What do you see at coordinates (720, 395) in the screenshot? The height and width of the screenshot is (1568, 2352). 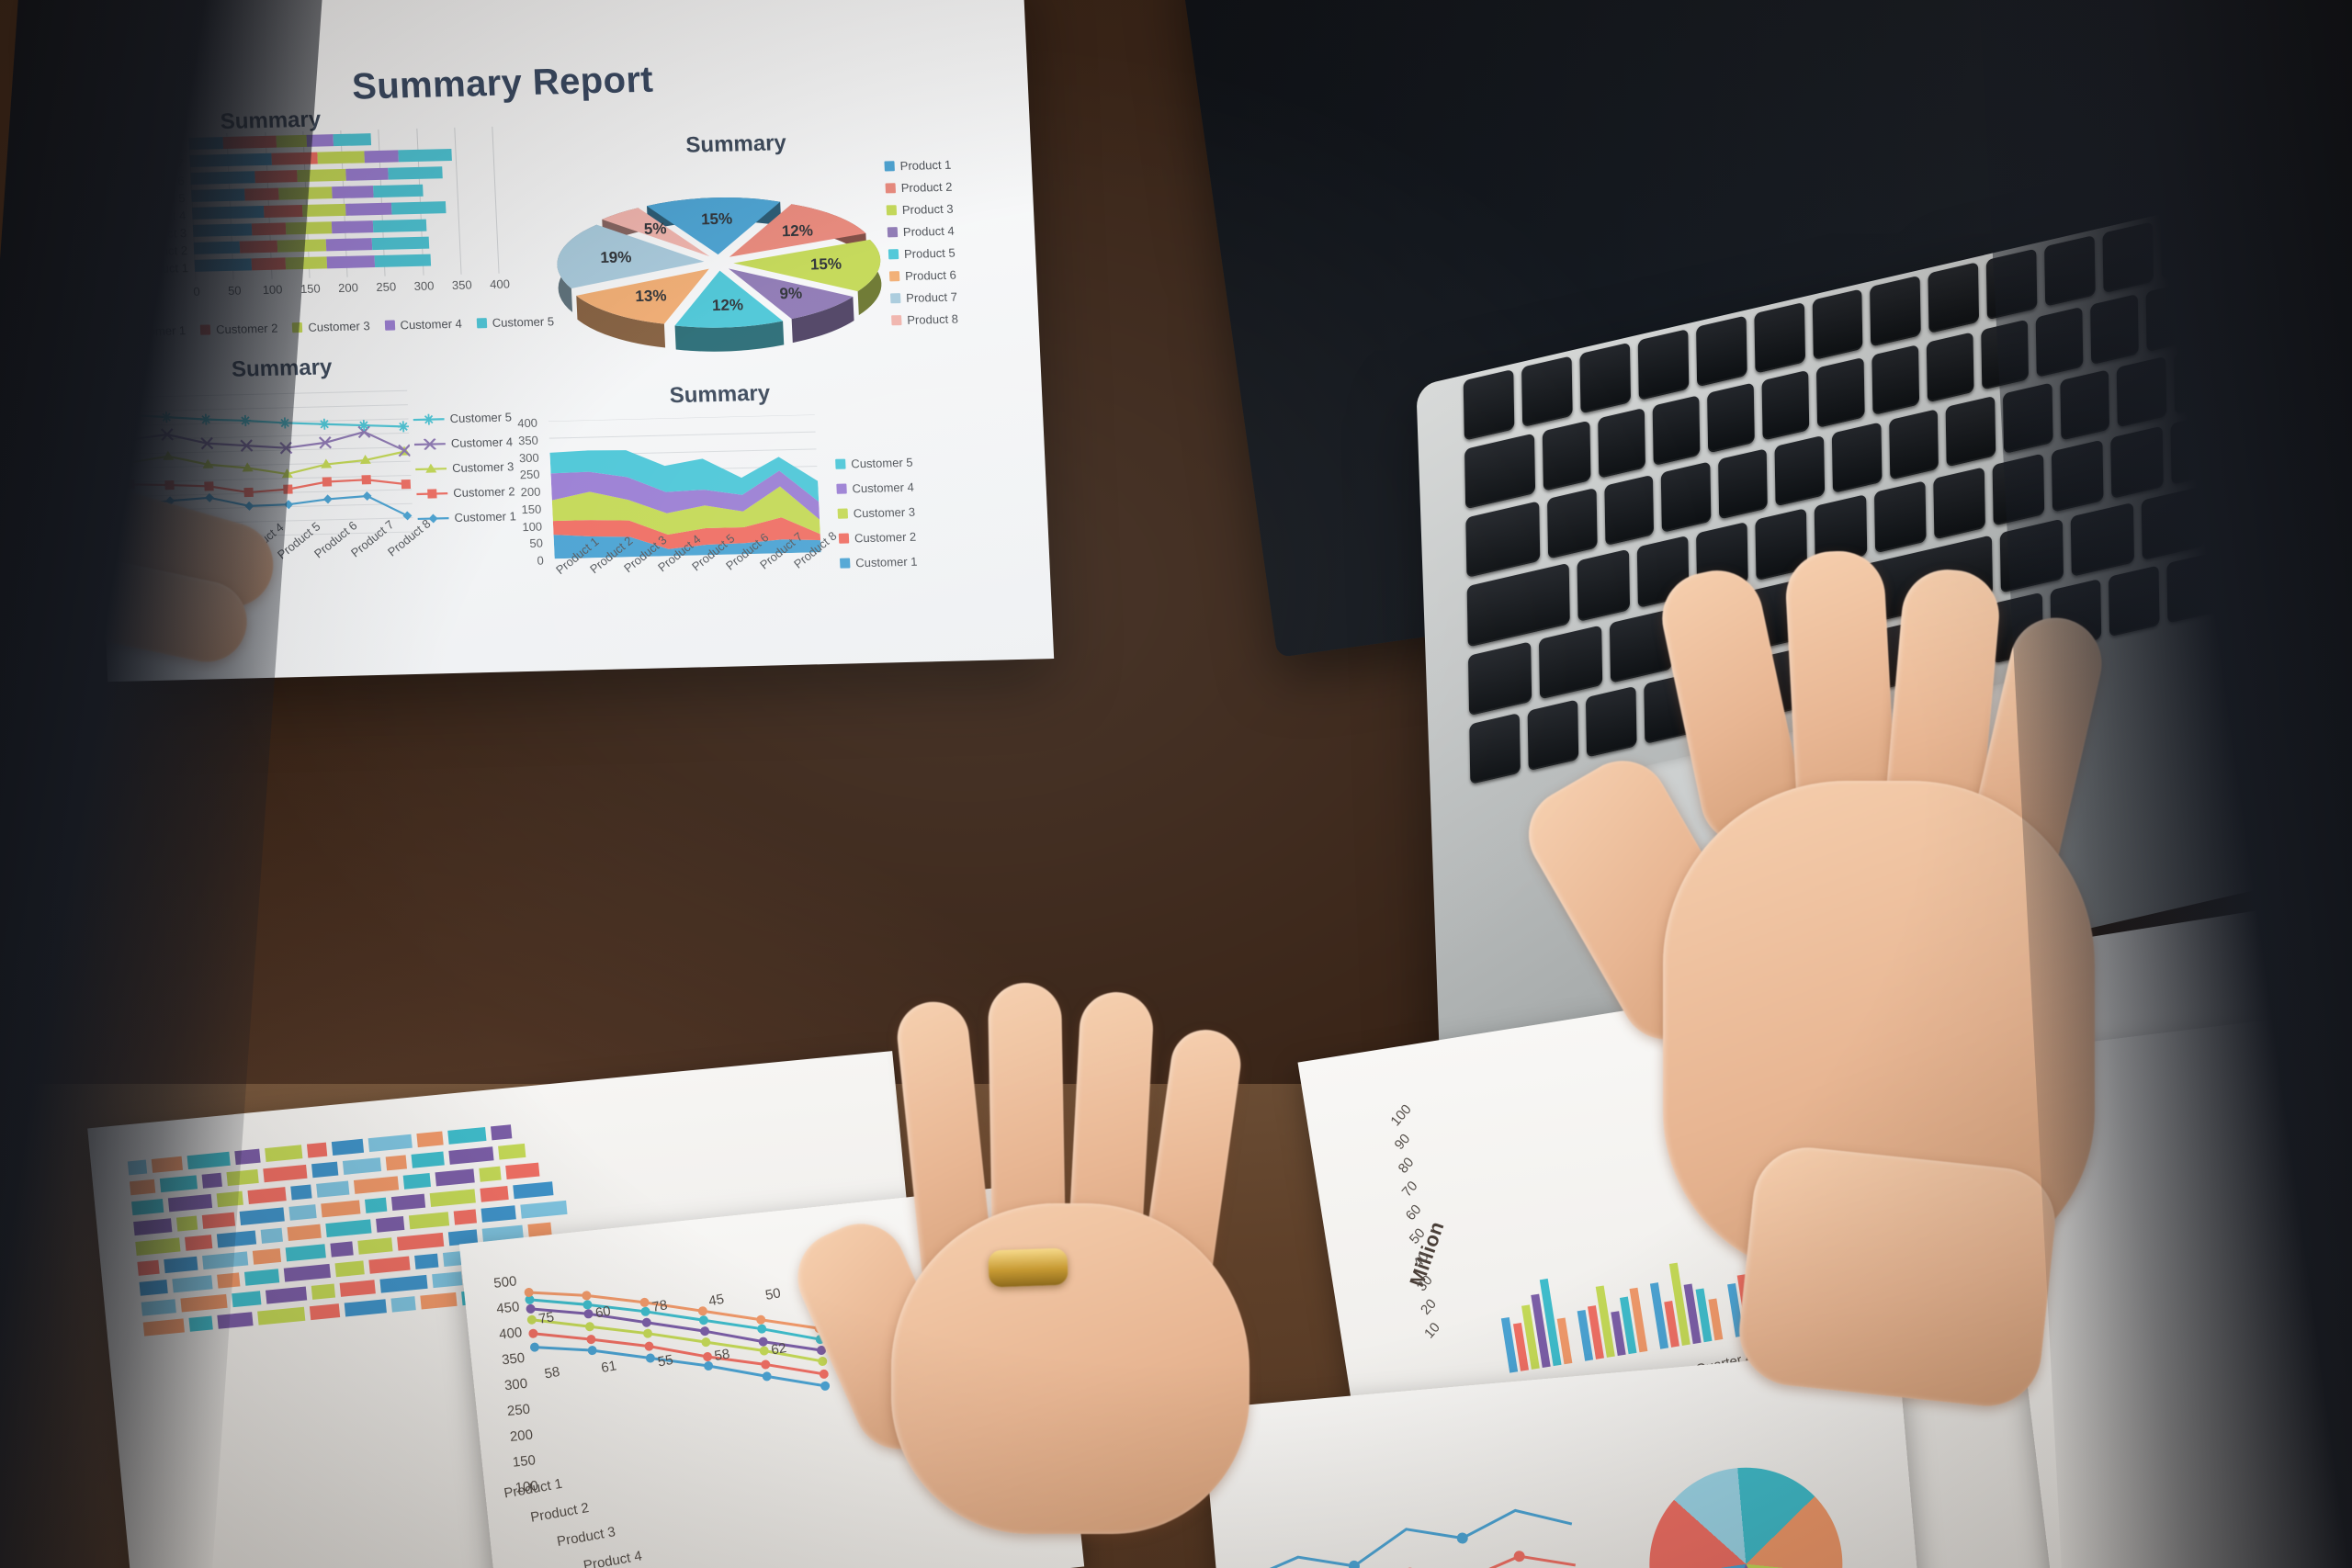 I see `area-chart-title: Summary` at bounding box center [720, 395].